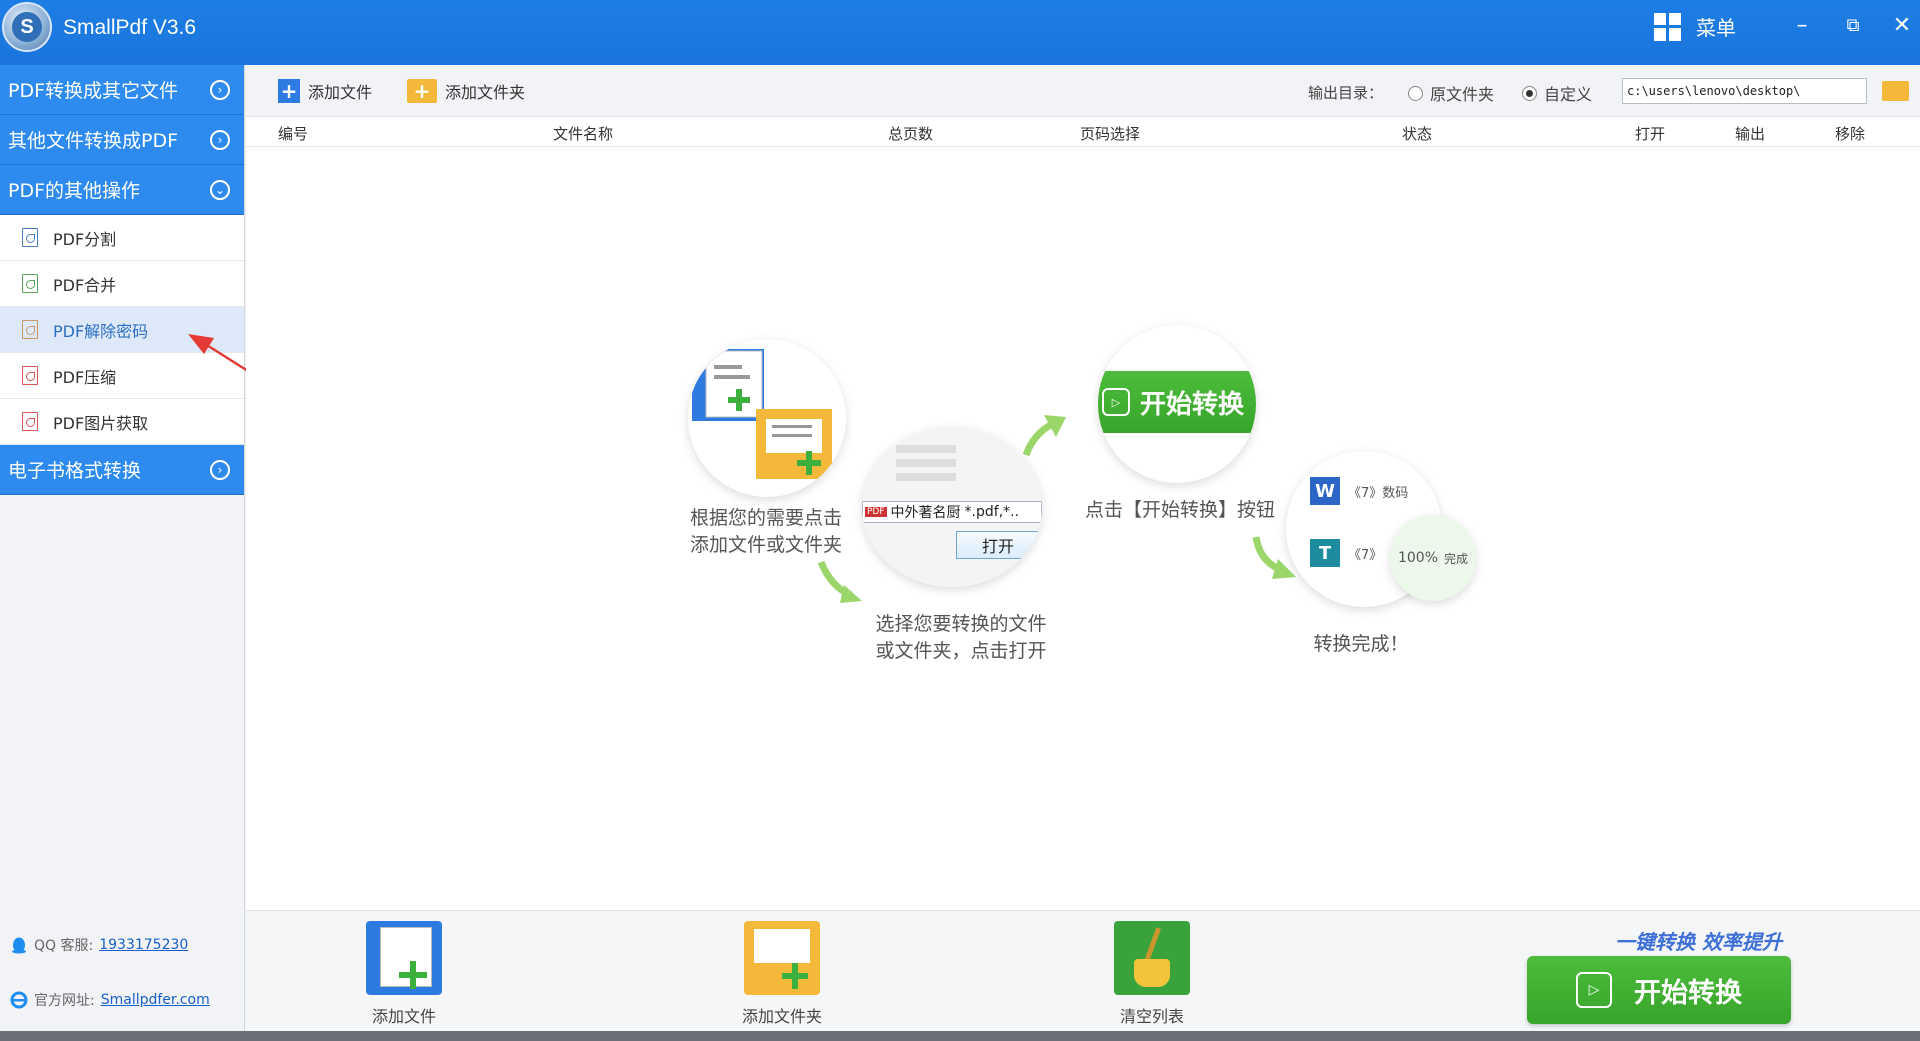 This screenshot has height=1041, width=1920. What do you see at coordinates (782, 1016) in the screenshot?
I see `bottom-add-folder-label: 添加文件夹` at bounding box center [782, 1016].